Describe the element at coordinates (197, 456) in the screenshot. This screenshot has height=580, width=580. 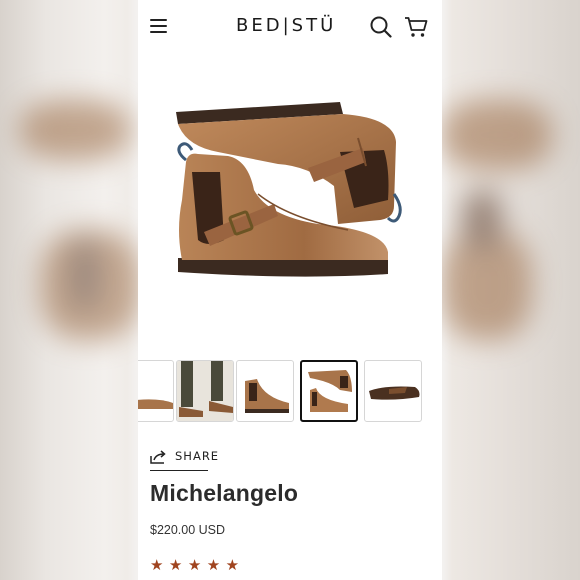
I see `share-label: SHARE` at that location.